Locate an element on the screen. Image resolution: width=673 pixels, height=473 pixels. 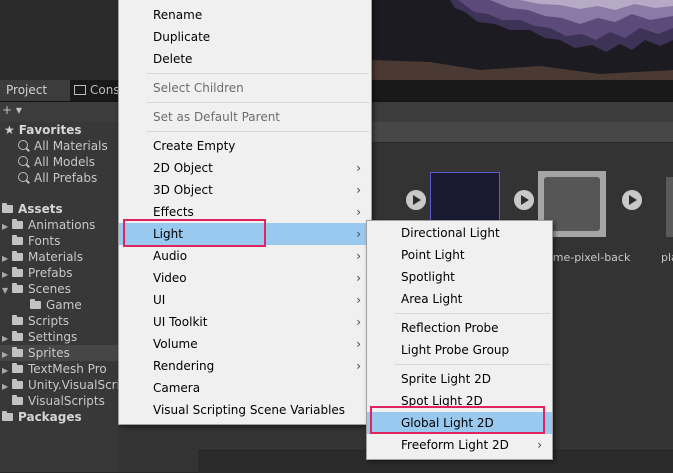
menu-item-light: Light › is located at coordinates (245, 234).